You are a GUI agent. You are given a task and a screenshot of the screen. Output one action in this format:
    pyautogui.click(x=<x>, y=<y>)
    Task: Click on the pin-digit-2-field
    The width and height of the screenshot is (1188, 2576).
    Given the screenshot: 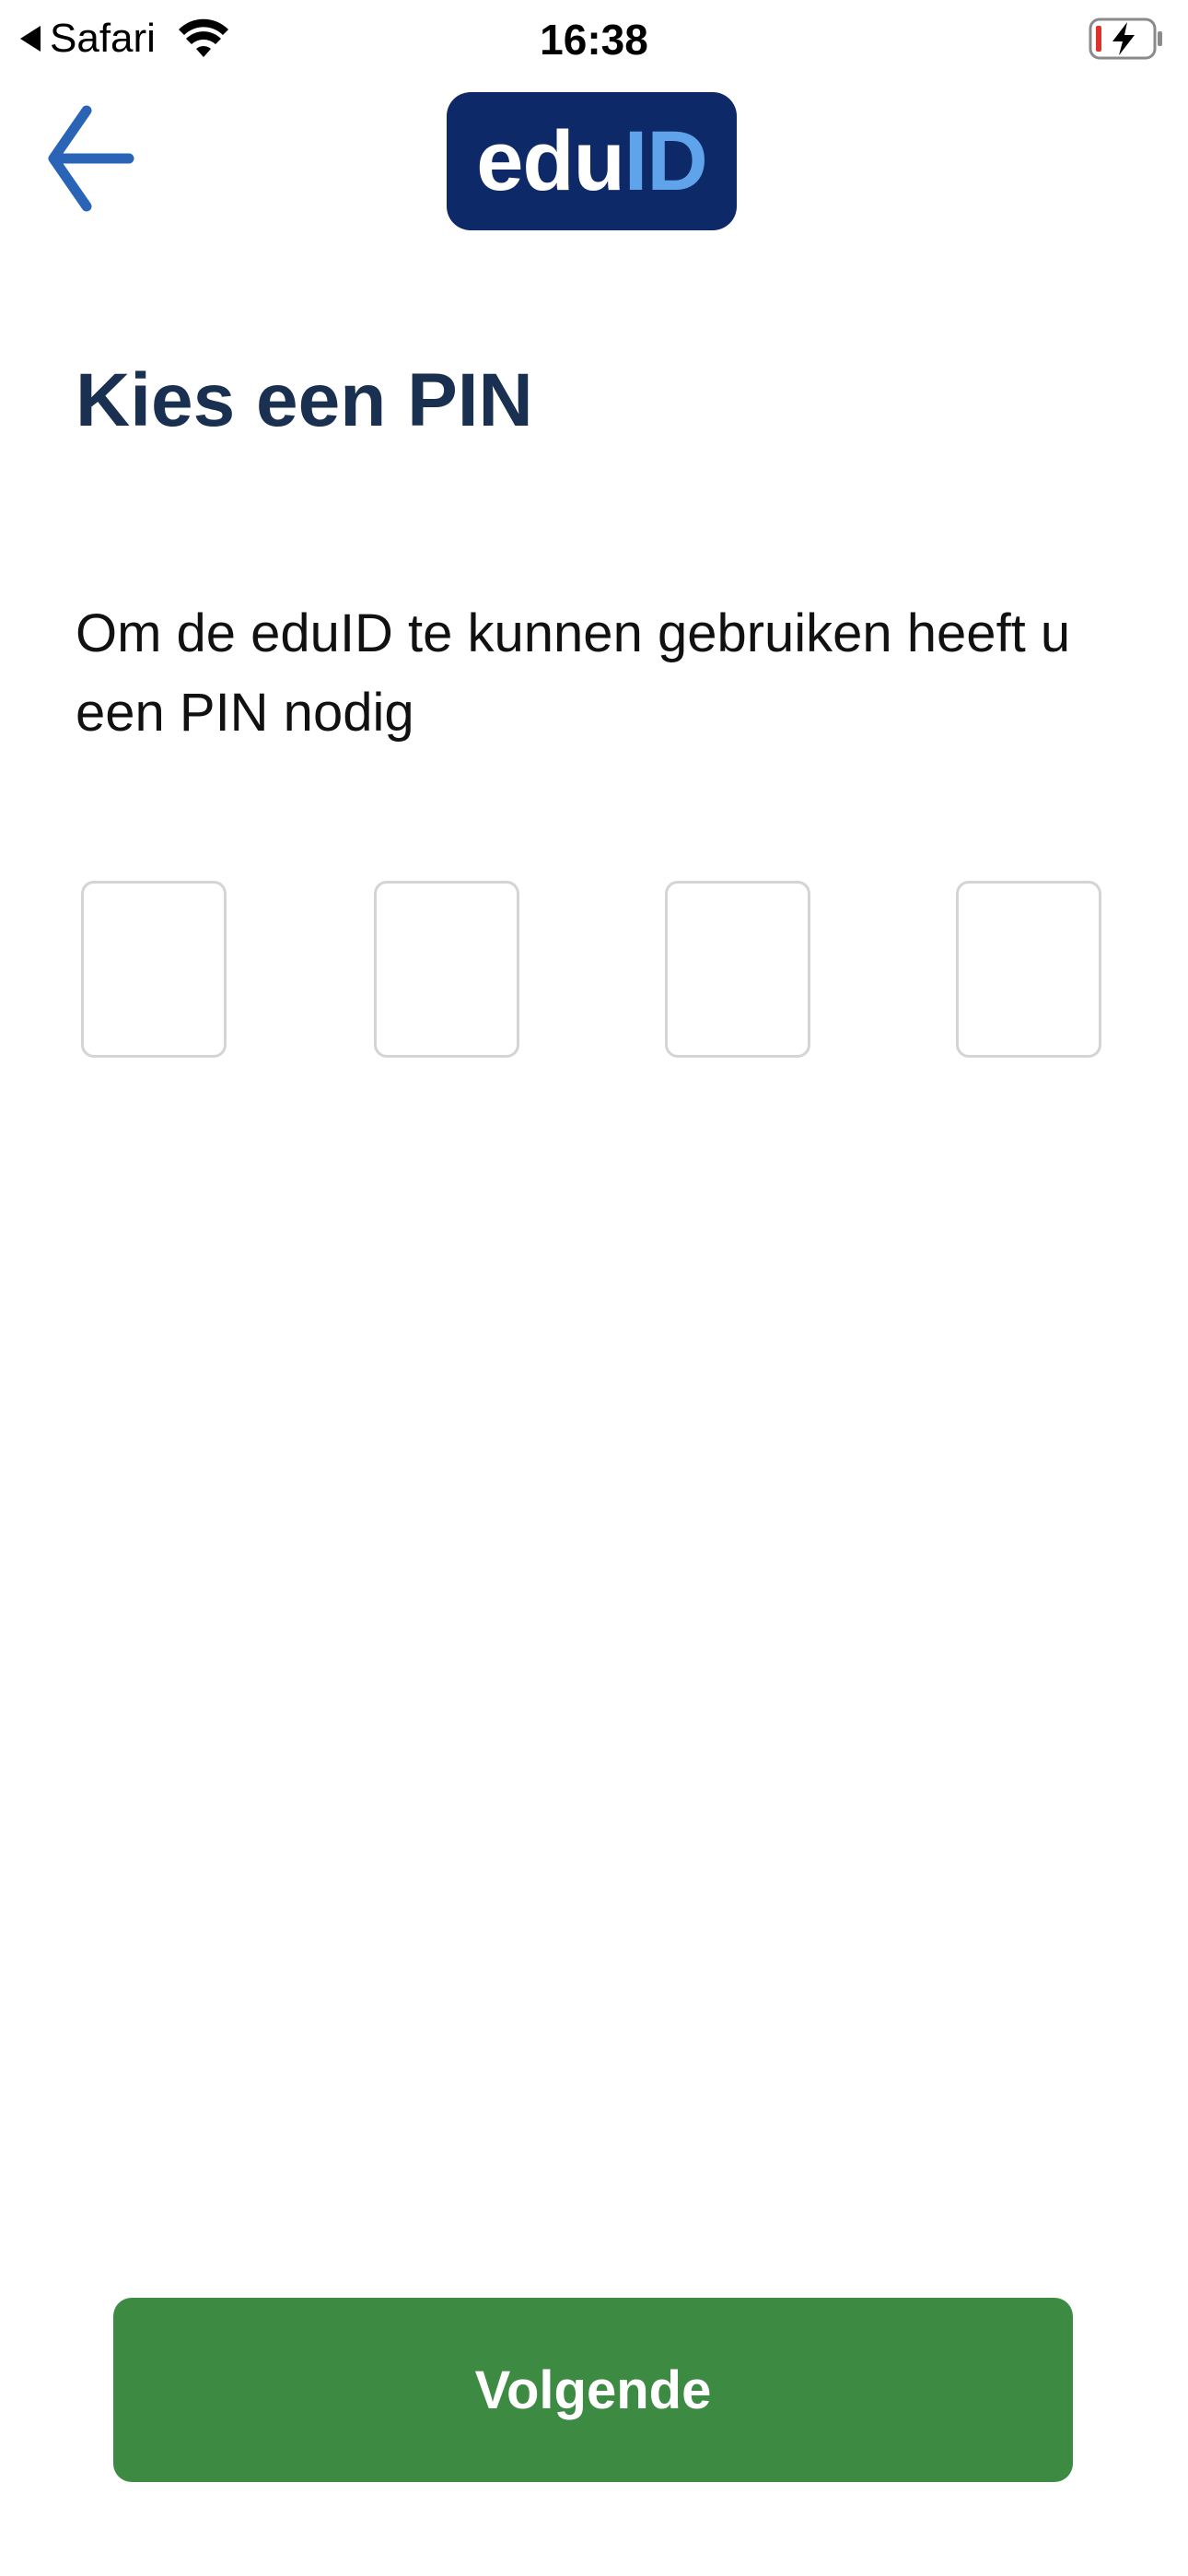 What is the action you would take?
    pyautogui.click(x=446, y=969)
    